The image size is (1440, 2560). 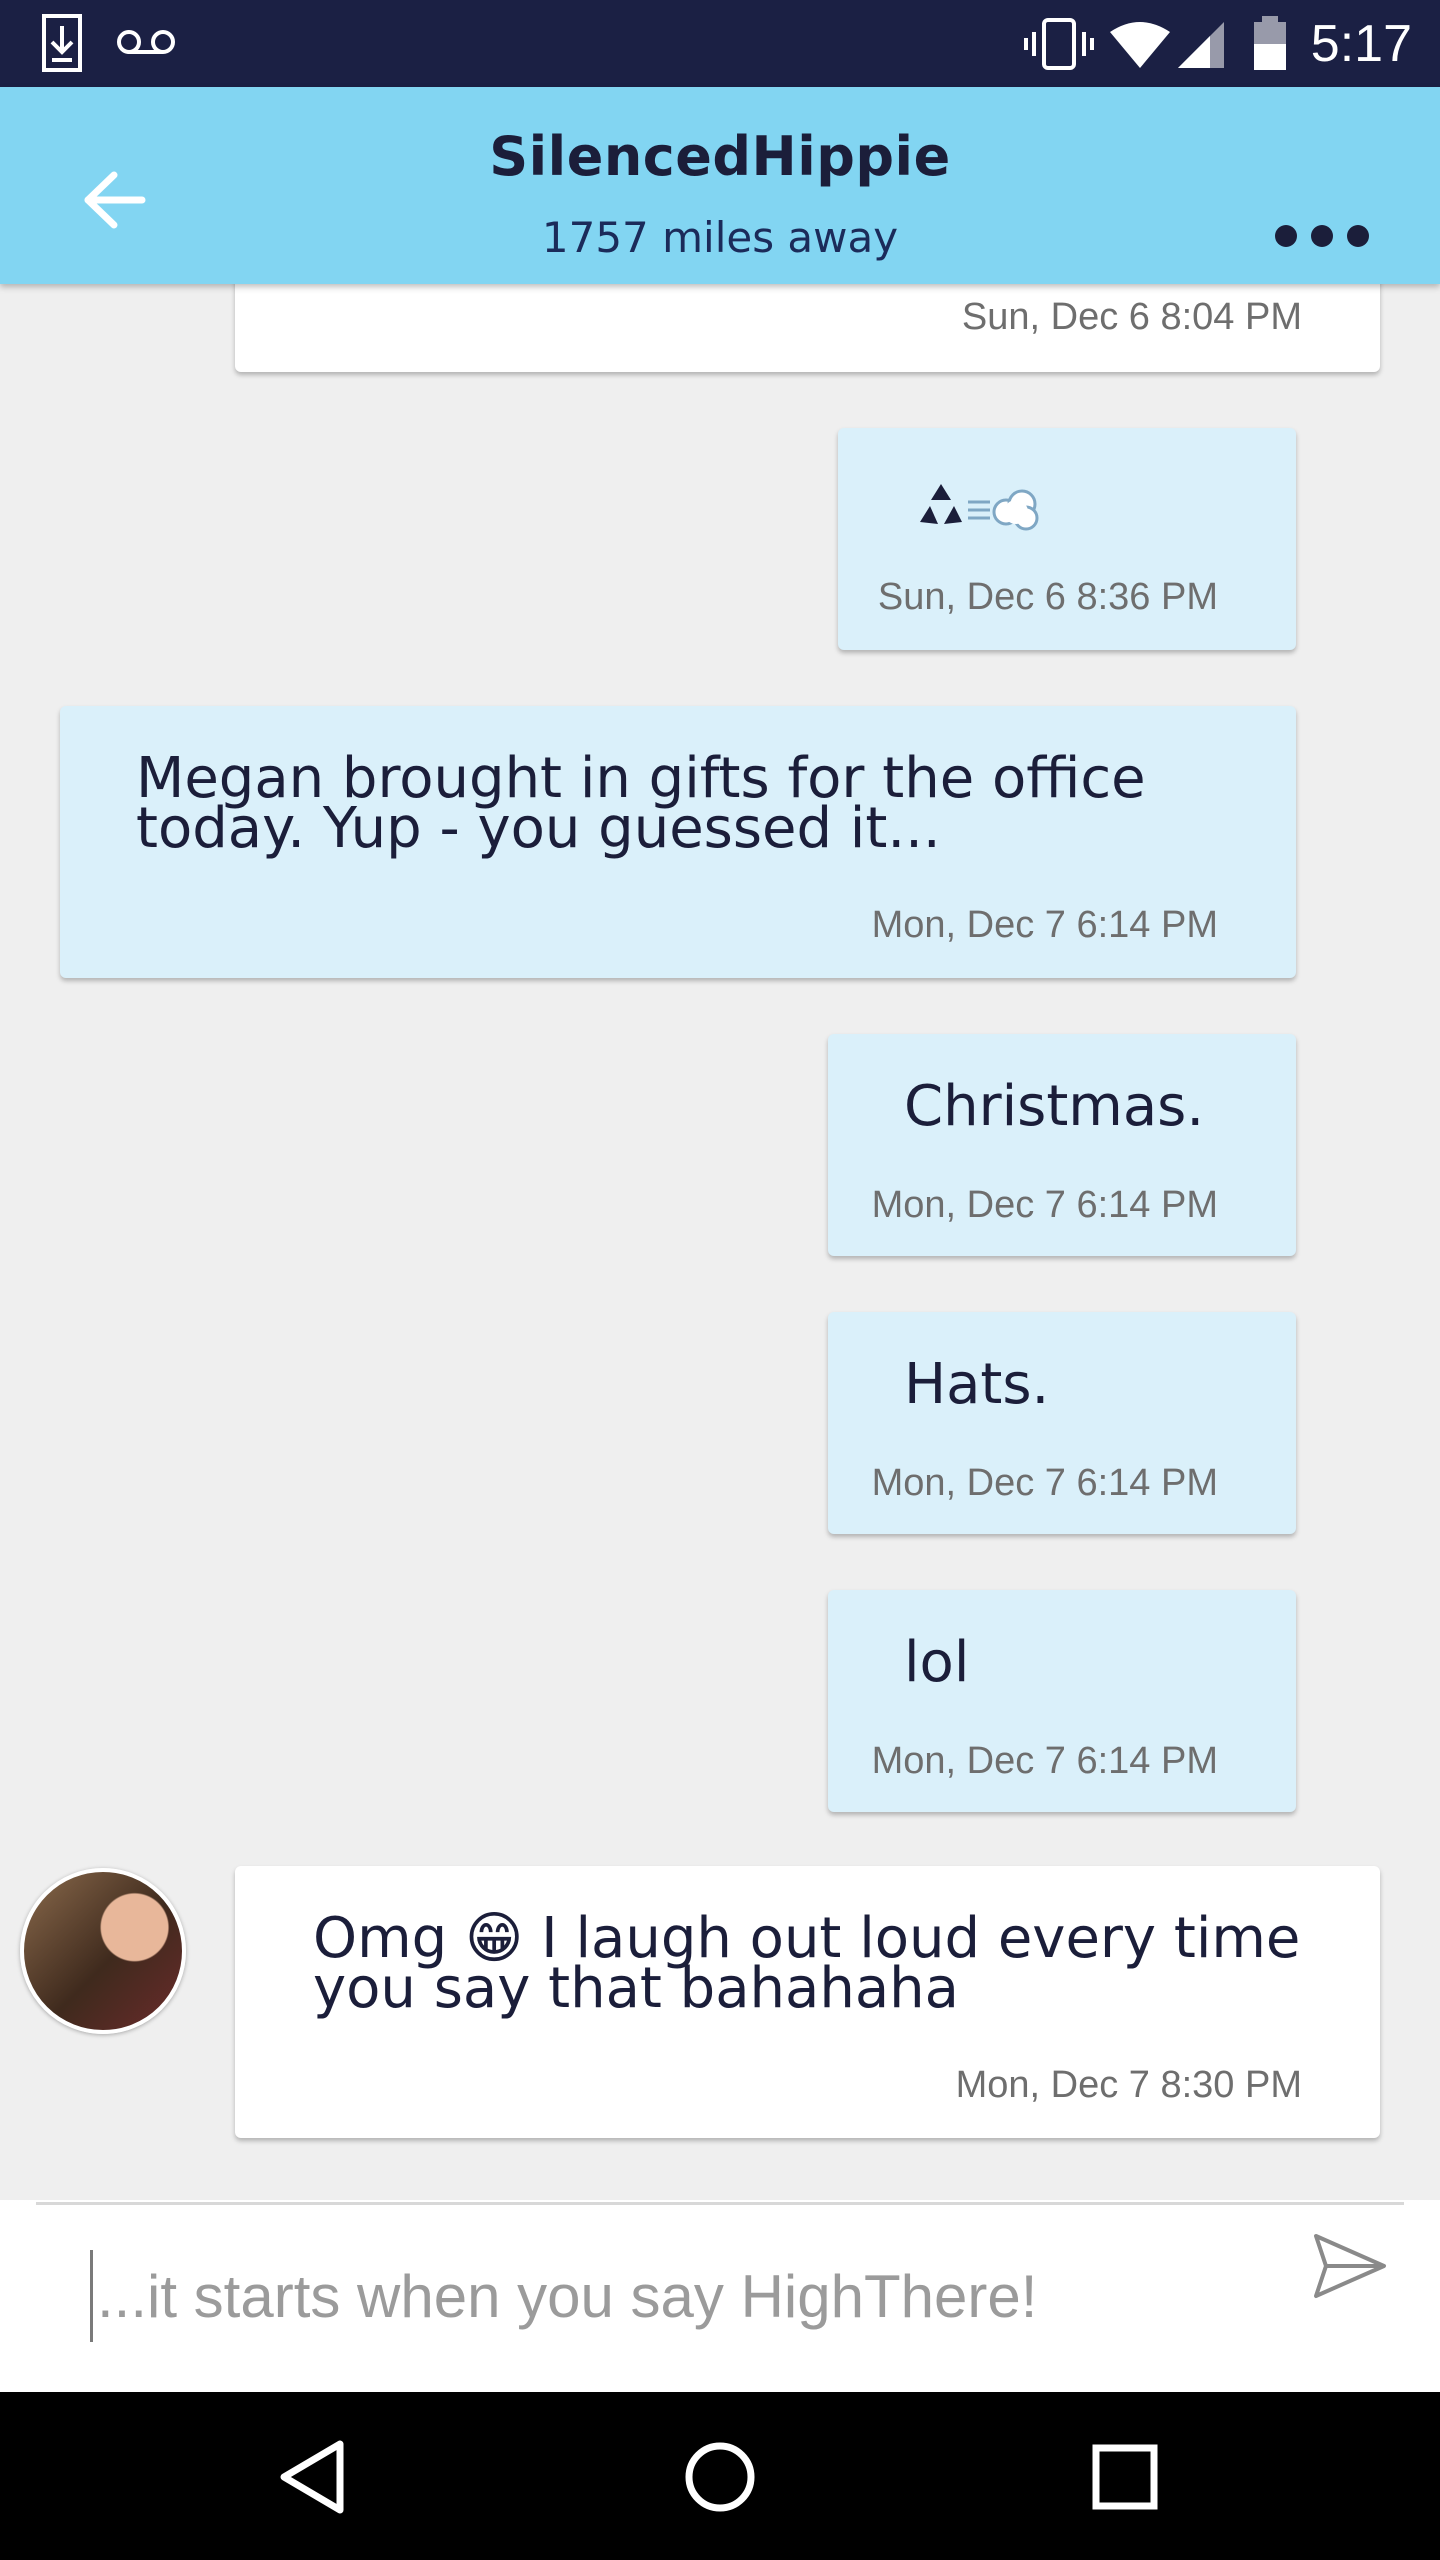 I want to click on vibrate-icon, so click(x=1059, y=44).